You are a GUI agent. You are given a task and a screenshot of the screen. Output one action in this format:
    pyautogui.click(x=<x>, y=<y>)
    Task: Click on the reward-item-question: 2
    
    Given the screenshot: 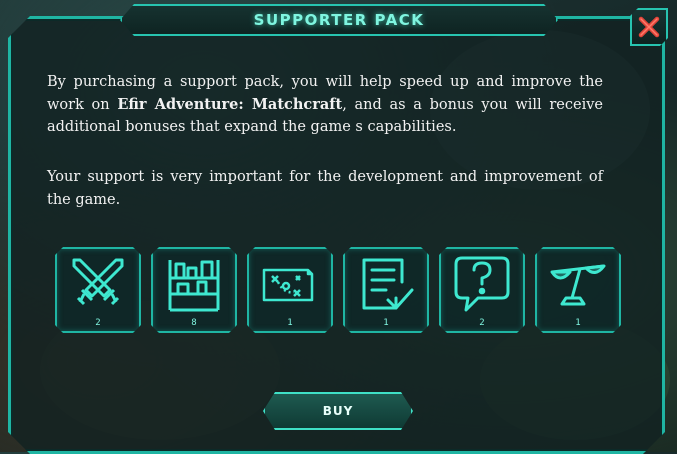 What is the action you would take?
    pyautogui.click(x=482, y=290)
    